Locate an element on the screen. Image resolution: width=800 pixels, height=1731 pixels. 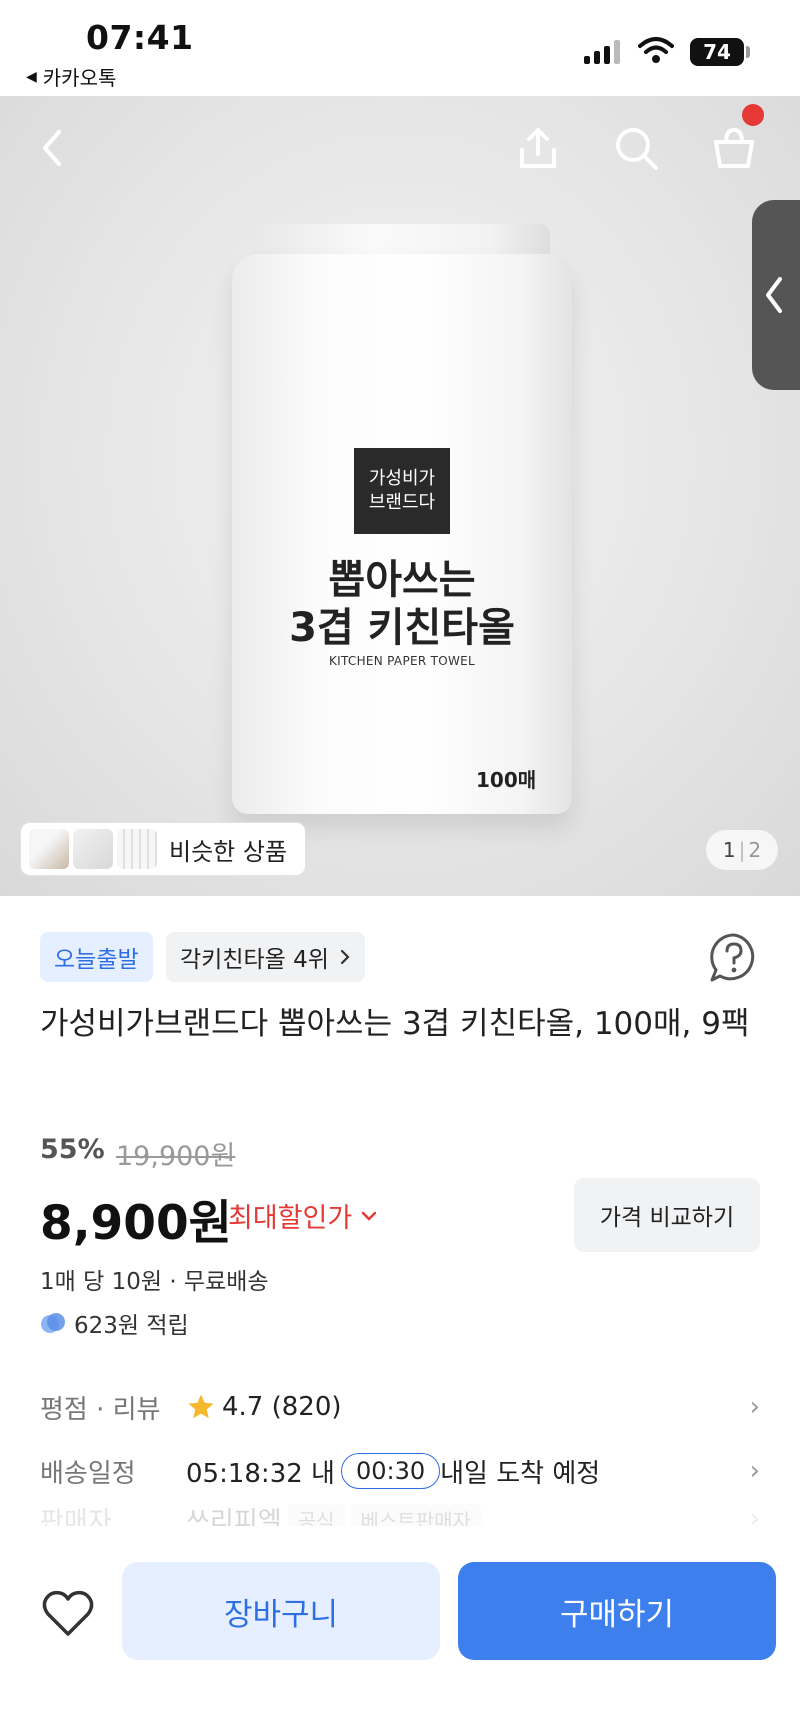
bottom-action-bar: 장바구니 구매하기 is located at coordinates (400, 1628).